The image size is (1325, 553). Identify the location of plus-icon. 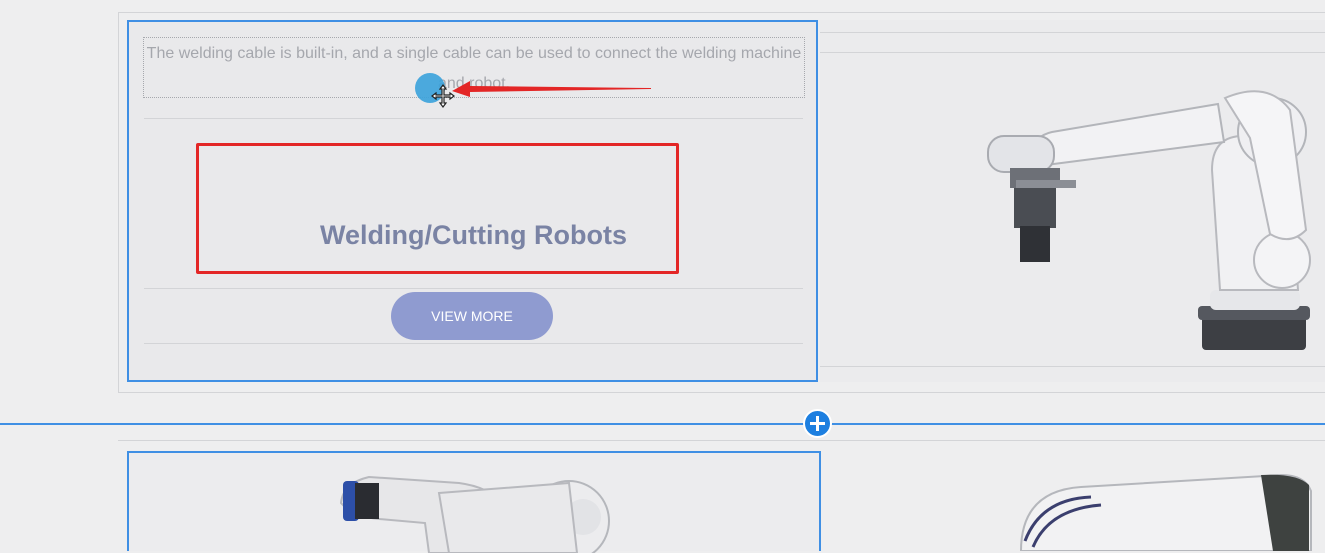
(817, 423).